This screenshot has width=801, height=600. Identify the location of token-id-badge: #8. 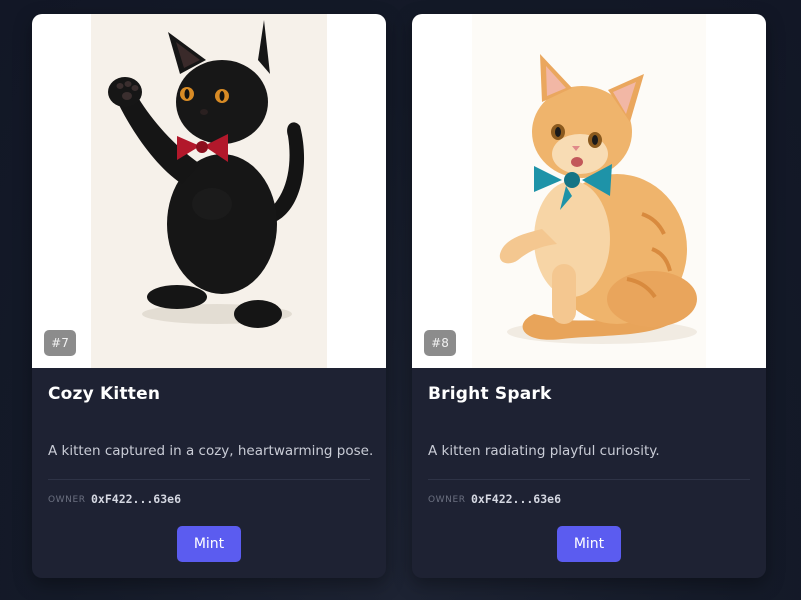
(440, 343).